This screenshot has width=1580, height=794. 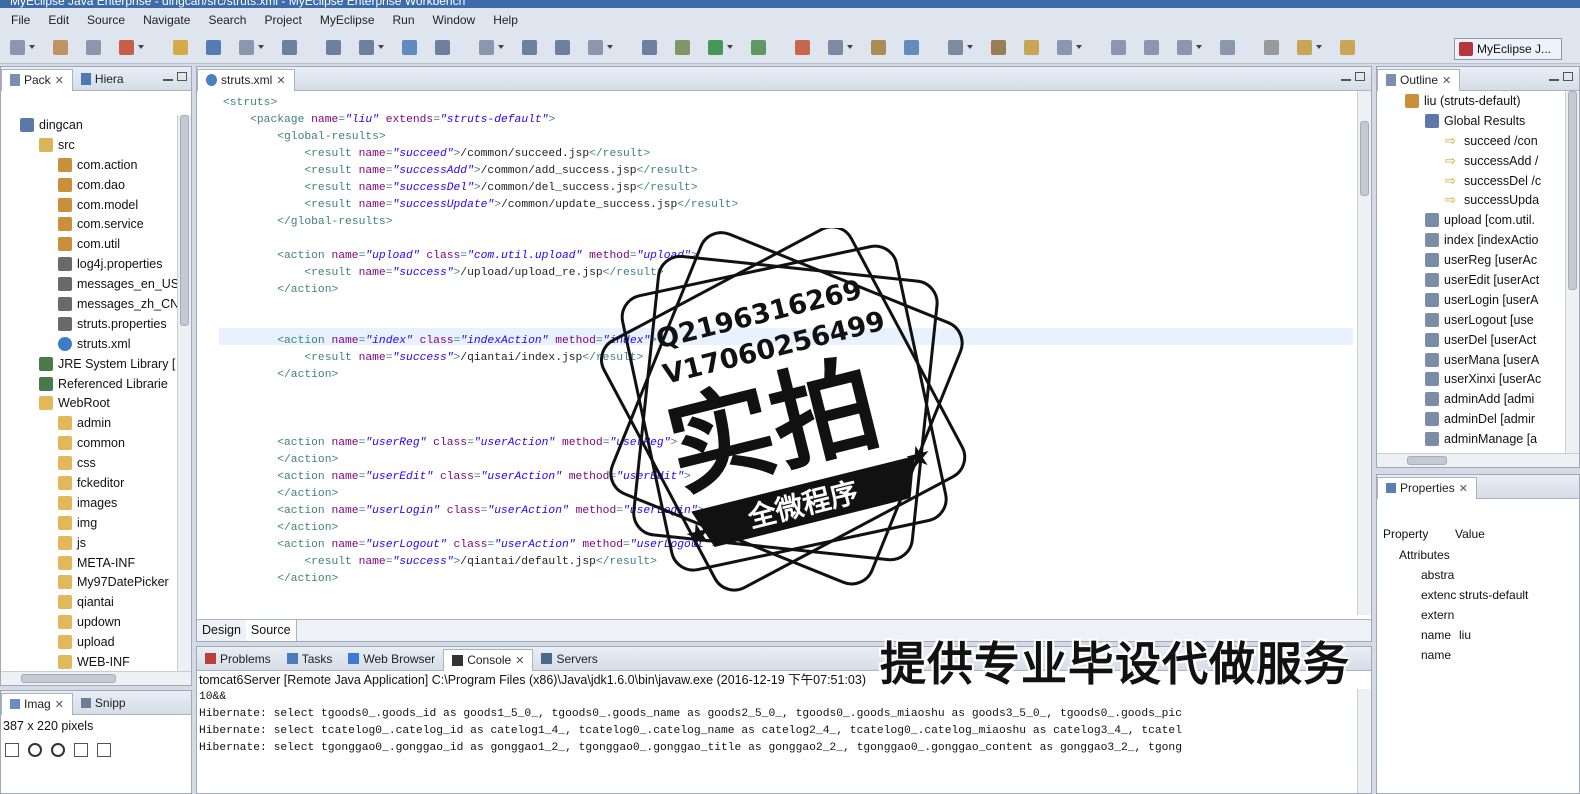 What do you see at coordinates (89, 563) in the screenshot?
I see `tree-item: META-INF` at bounding box center [89, 563].